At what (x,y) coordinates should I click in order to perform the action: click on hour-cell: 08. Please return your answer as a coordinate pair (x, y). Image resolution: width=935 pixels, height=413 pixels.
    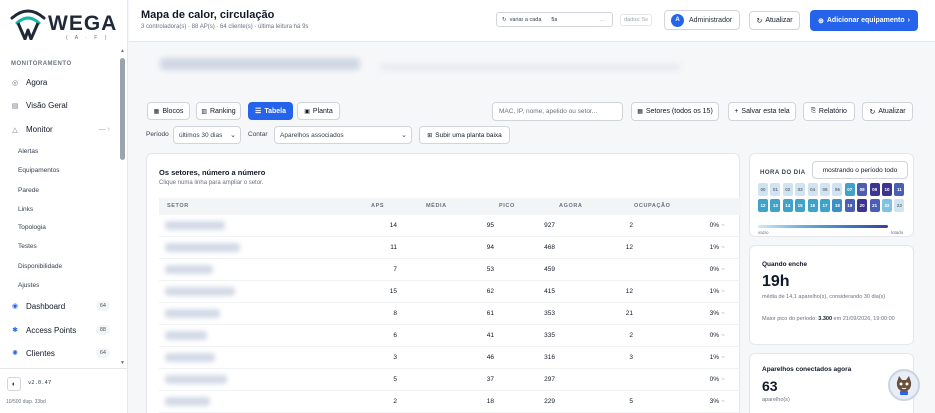
    Looking at the image, I should click on (862, 189).